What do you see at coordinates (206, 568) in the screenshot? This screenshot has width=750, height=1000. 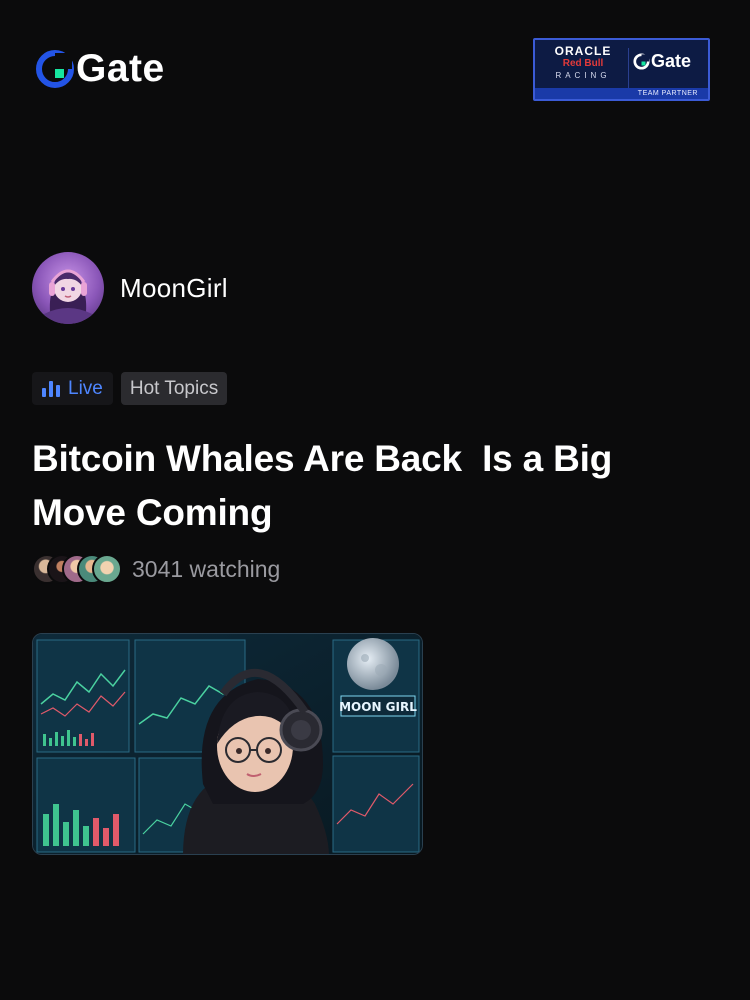 I see `watching-count: 3041 watching` at bounding box center [206, 568].